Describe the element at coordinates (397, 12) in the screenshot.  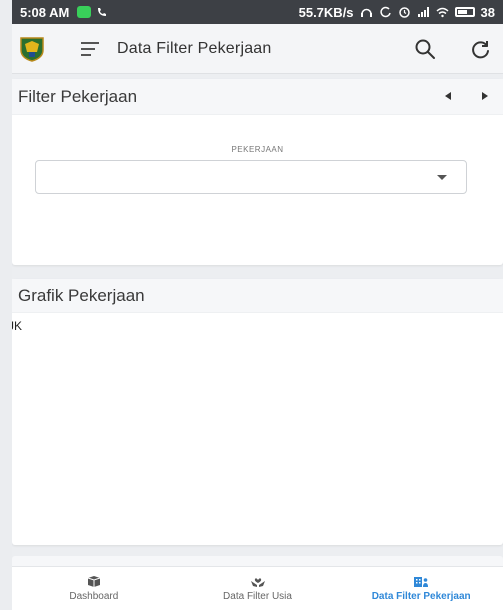
I see `status-indicators: 55.7KB/s 38` at that location.